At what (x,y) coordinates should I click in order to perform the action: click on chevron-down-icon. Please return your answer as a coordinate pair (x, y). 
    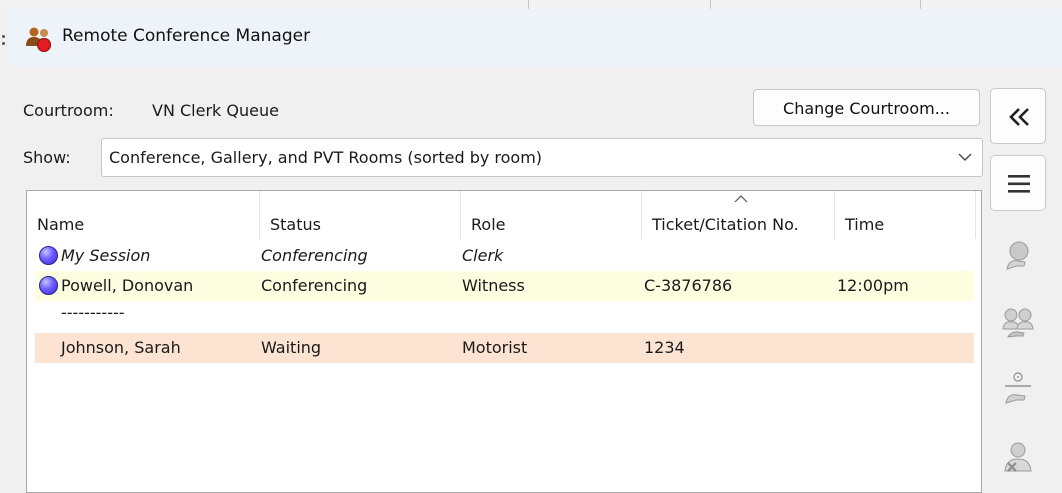
    Looking at the image, I should click on (965, 157).